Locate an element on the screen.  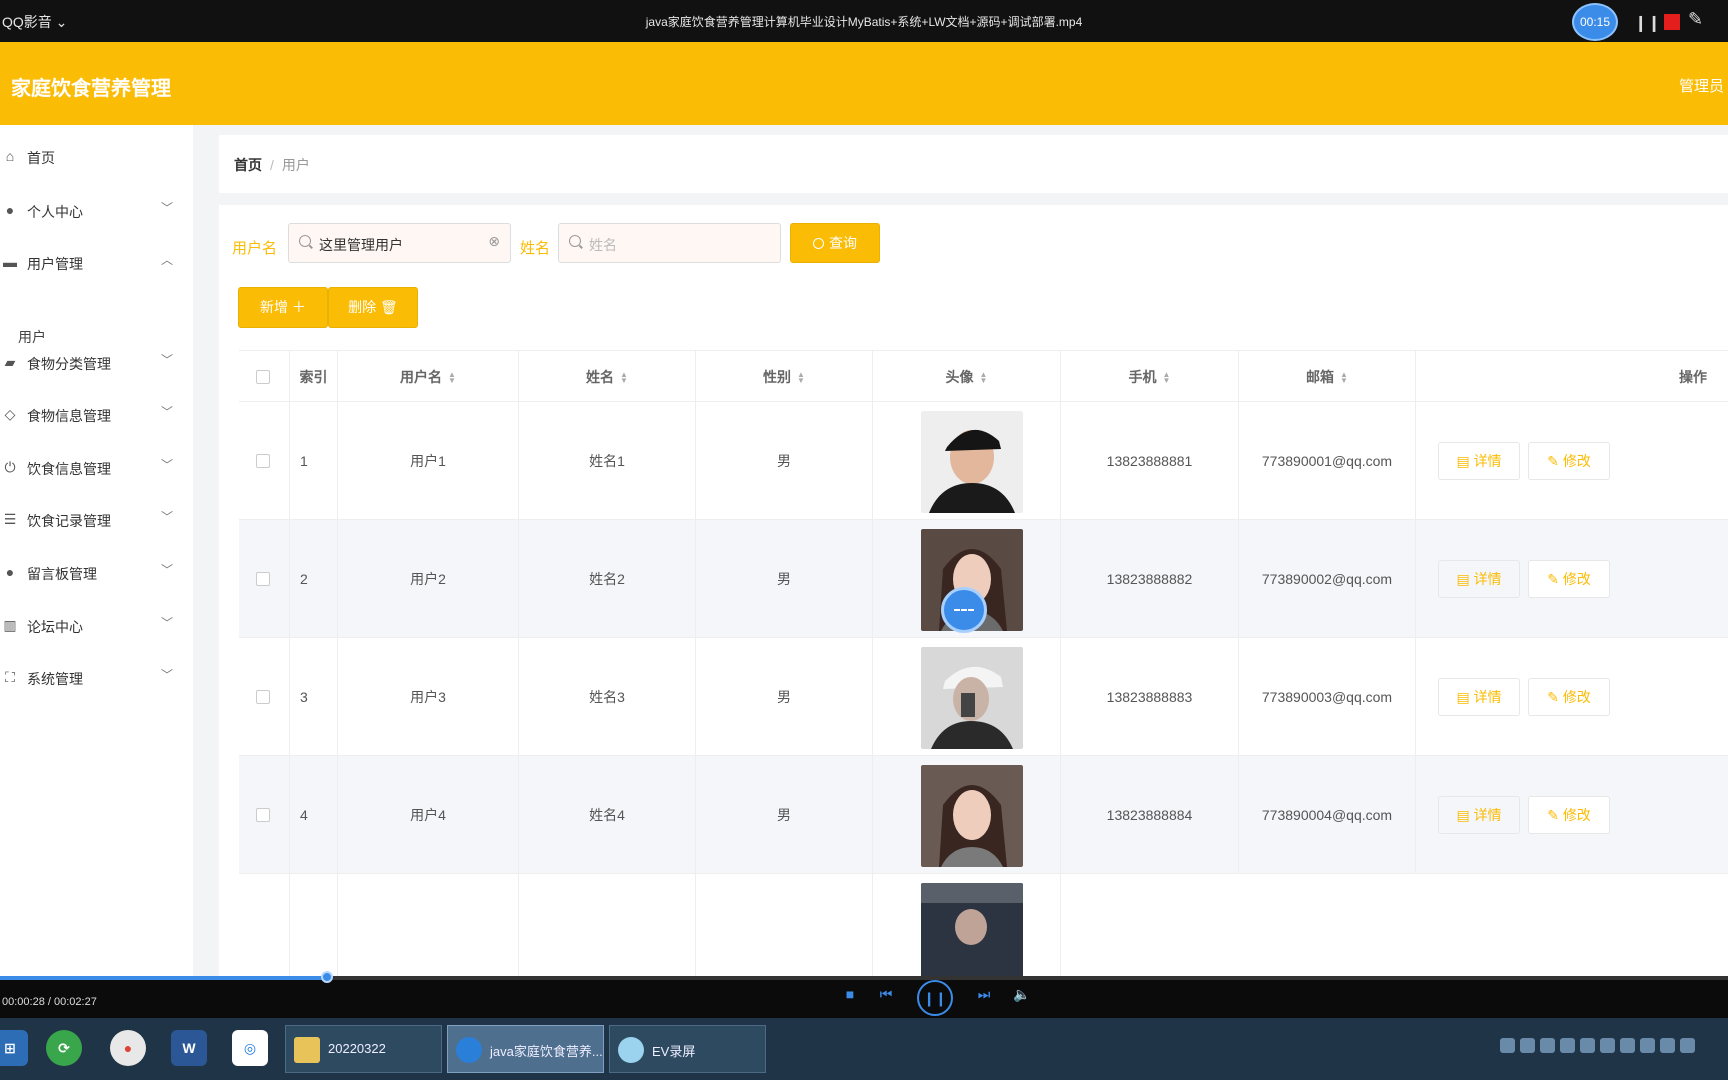
network-icon is located at coordinates (1667, 1045).